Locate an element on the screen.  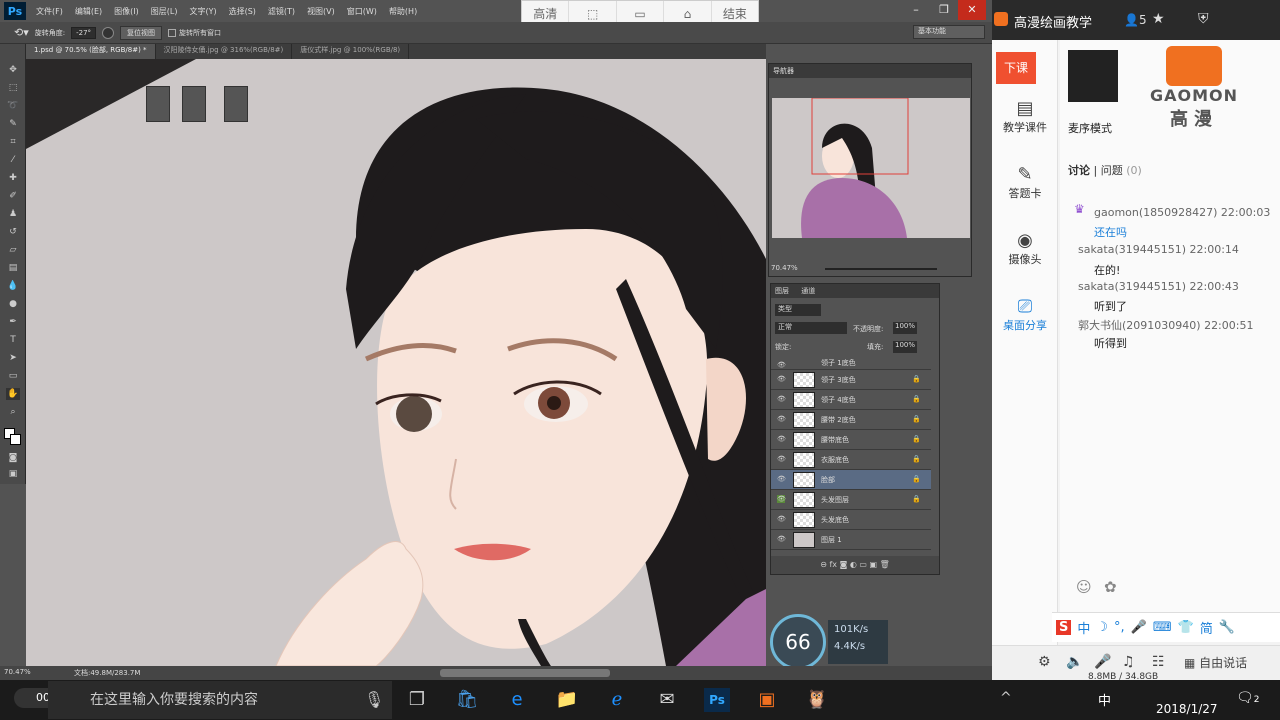
star-icon: ★ is located at coordinates (1158, 19).